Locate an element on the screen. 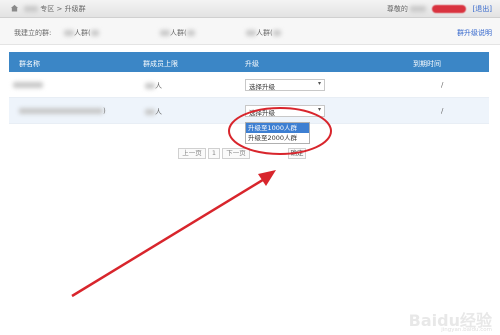 This screenshot has height=335, width=500. header-member-limit: 群成员上限 is located at coordinates (160, 64).